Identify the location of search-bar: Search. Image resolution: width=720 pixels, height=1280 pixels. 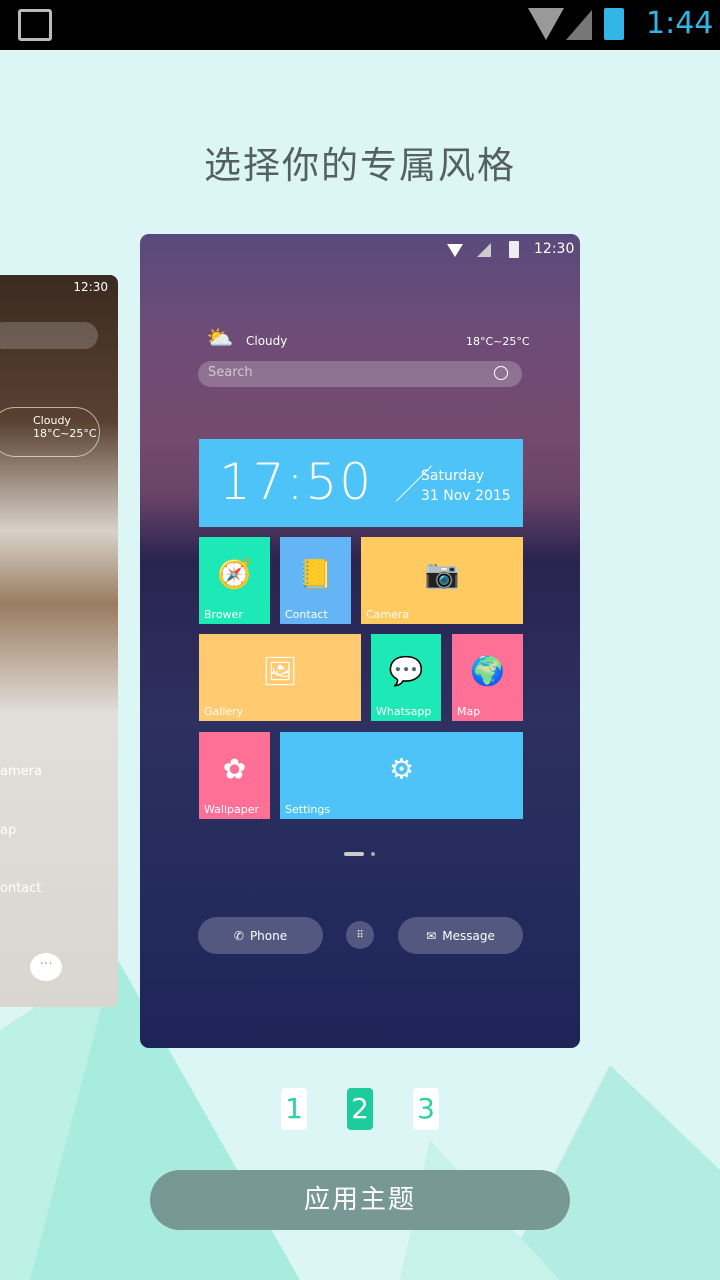
(360, 374).